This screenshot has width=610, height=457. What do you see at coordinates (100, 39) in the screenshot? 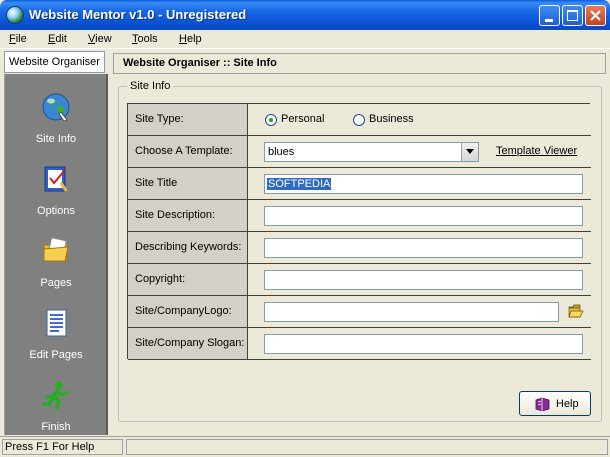
I see `menu-view: View` at bounding box center [100, 39].